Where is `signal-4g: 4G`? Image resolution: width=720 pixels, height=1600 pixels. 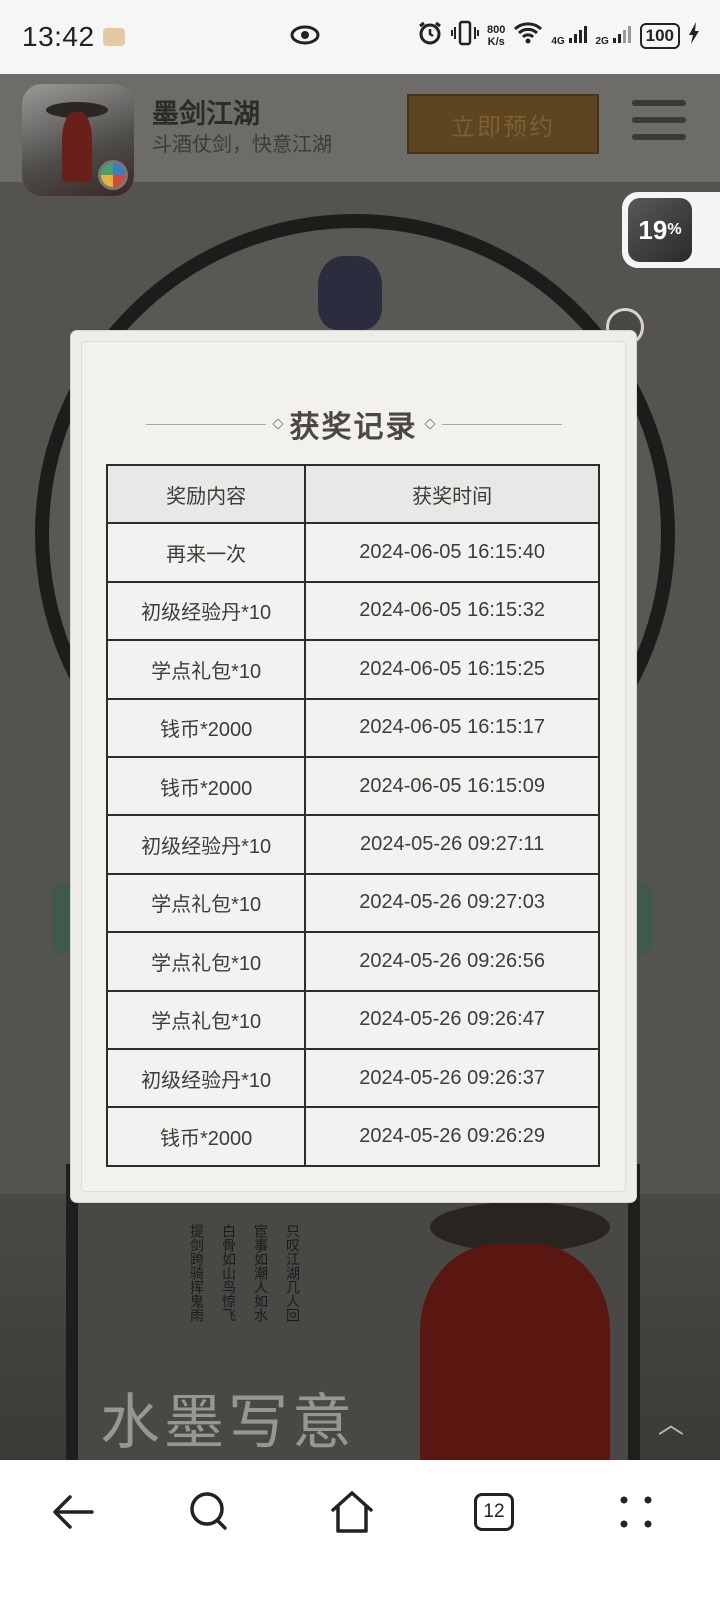
signal-4g: 4G is located at coordinates (569, 35).